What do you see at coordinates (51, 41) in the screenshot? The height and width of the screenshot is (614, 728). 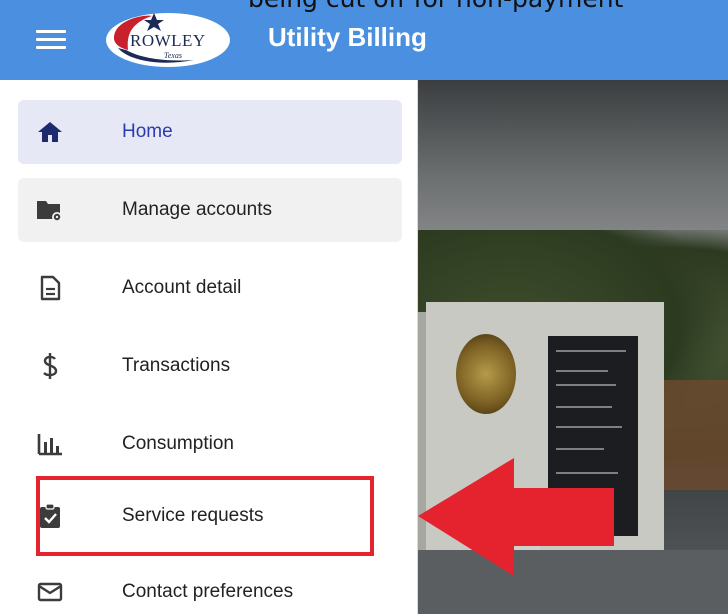 I see `hamburger-menu-icon` at bounding box center [51, 41].